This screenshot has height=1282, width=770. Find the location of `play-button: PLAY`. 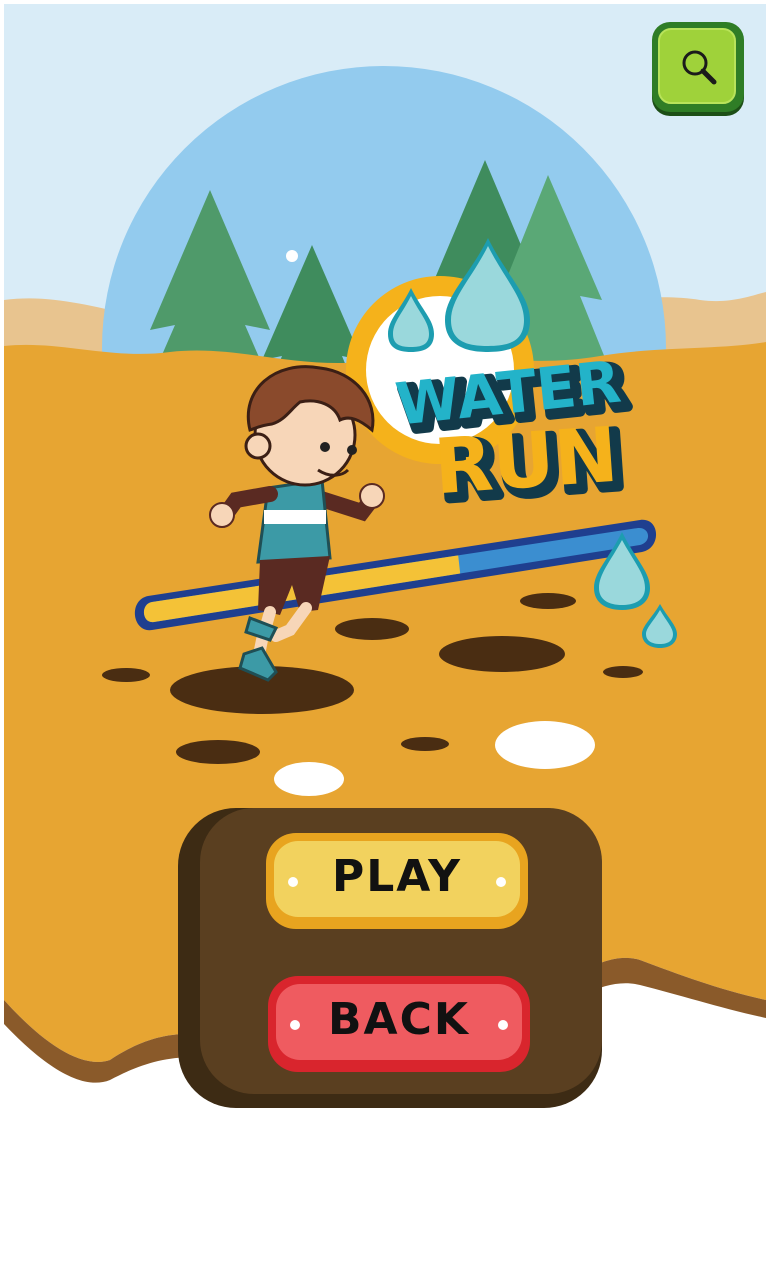

play-button: PLAY is located at coordinates (397, 881).